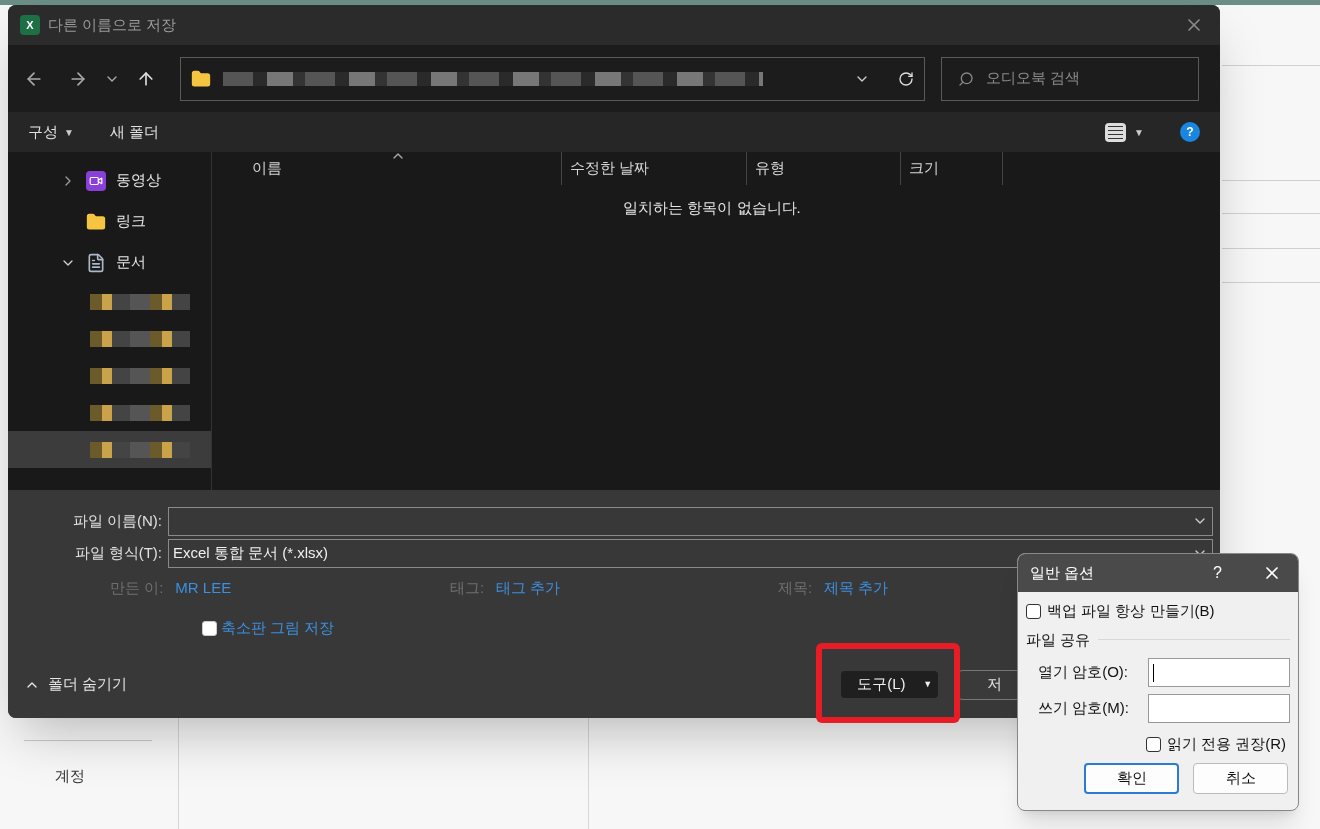 The image size is (1320, 829). What do you see at coordinates (117, 520) in the screenshot?
I see `field-label: 파일 이름(N):` at bounding box center [117, 520].